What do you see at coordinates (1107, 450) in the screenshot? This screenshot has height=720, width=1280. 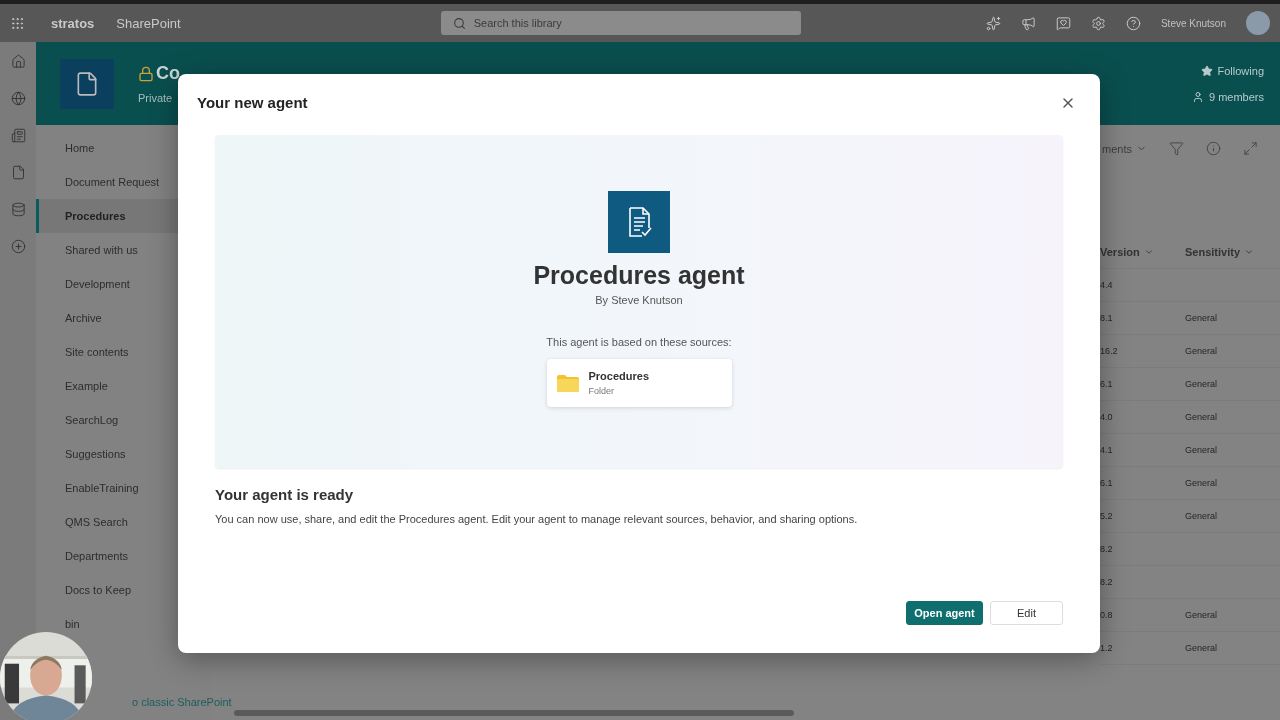 I see `table-cell-text: 4.1` at bounding box center [1107, 450].